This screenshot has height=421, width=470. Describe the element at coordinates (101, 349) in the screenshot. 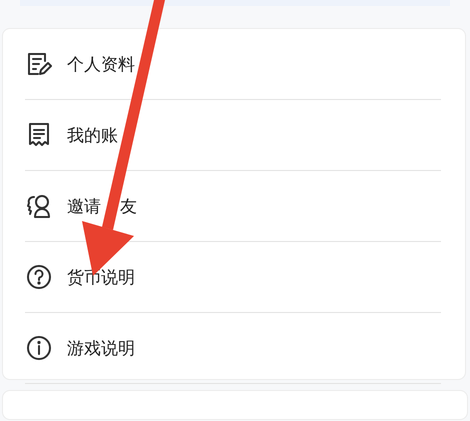

I see `menu-label: 游戏说明` at that location.